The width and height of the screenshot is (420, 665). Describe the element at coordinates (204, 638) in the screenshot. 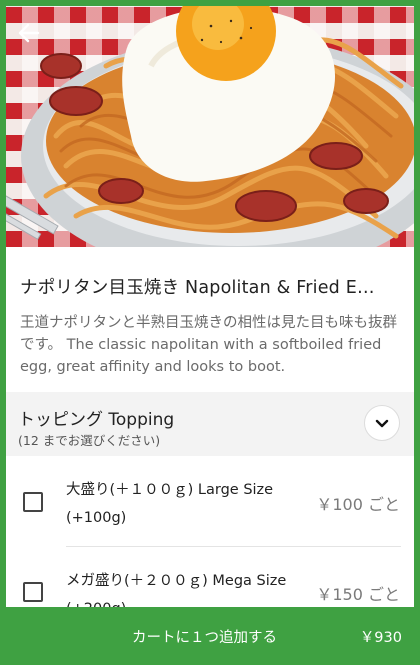

I see `add-to-cart-label: カートに１つ追加する` at that location.